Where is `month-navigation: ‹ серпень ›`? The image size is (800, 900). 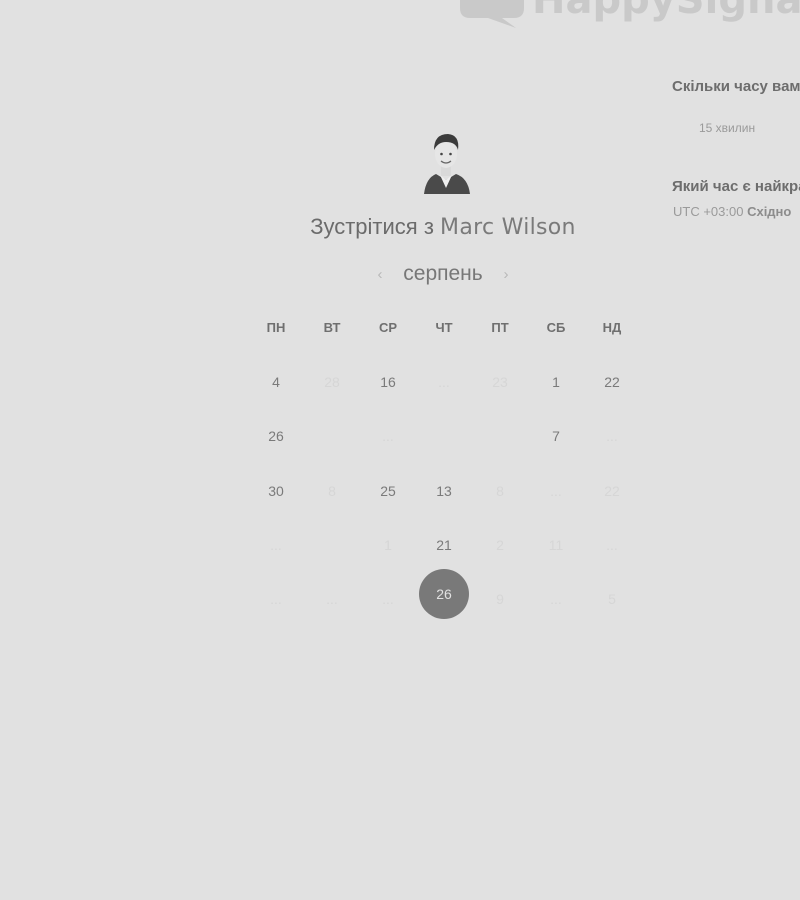 month-navigation: ‹ серпень › is located at coordinates (443, 274).